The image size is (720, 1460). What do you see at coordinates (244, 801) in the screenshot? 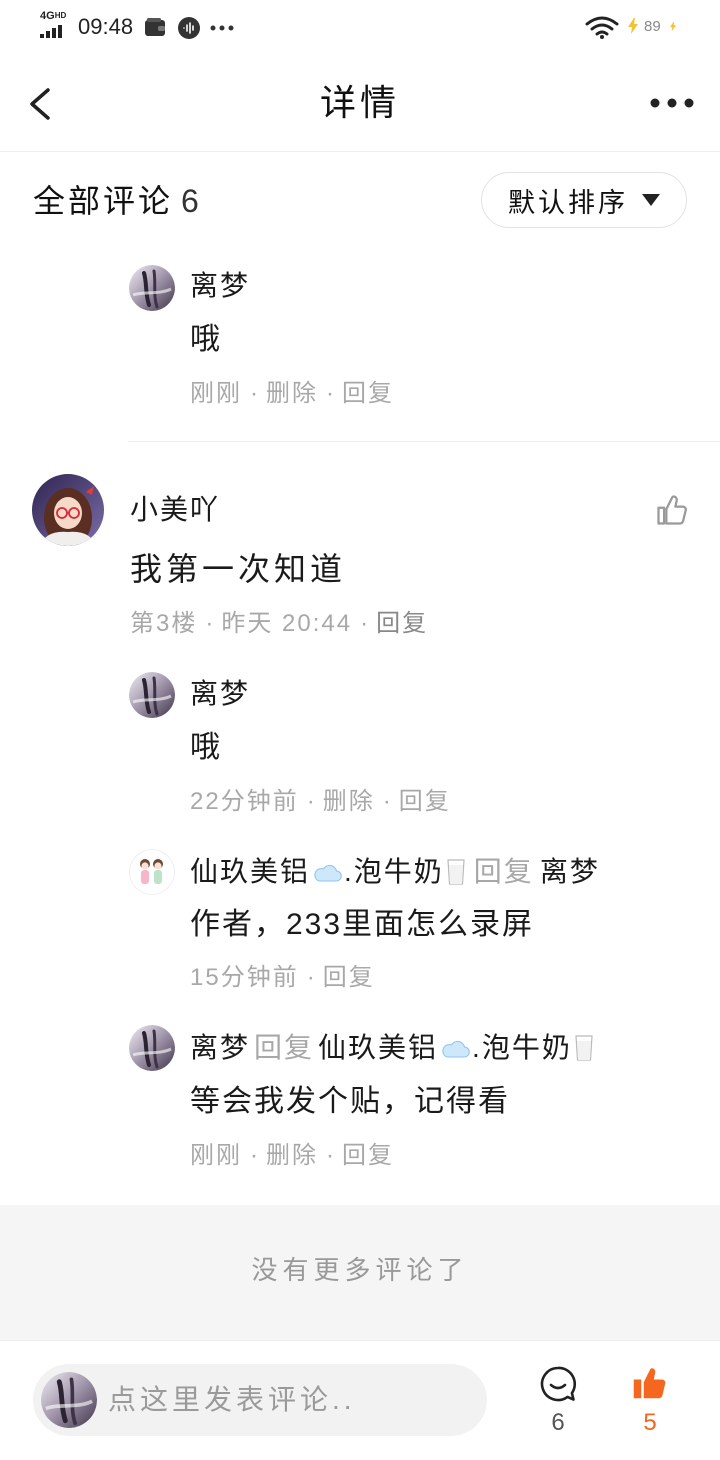
I see `reply-time: 22分钟前` at bounding box center [244, 801].